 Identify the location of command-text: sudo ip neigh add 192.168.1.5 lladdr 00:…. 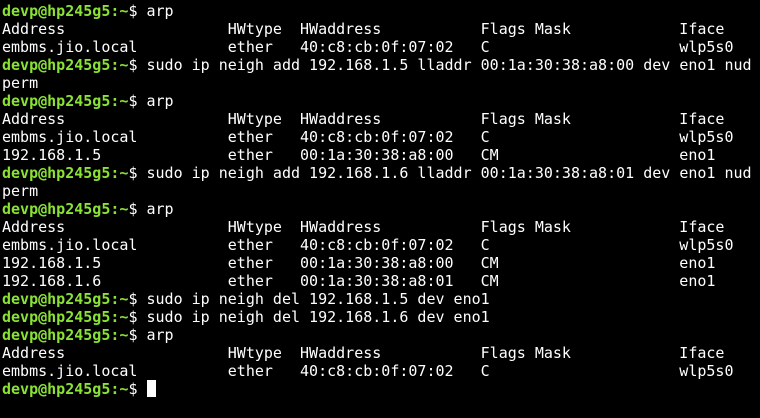
(449, 65).